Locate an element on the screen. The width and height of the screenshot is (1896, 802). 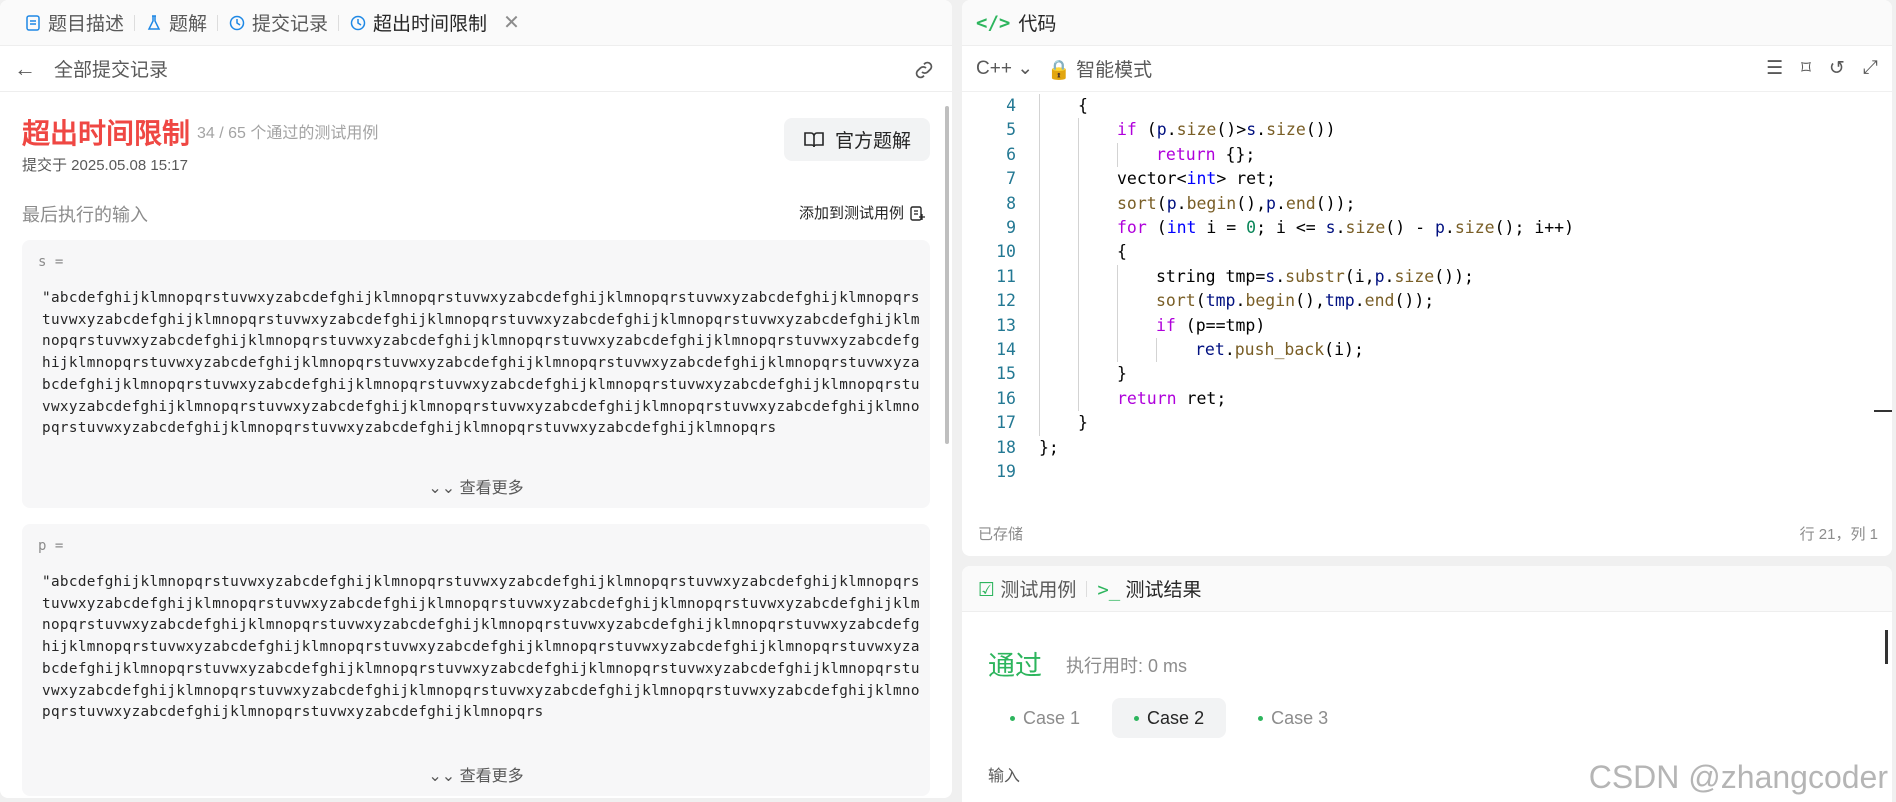
line-code: }; is located at coordinates (1049, 447).